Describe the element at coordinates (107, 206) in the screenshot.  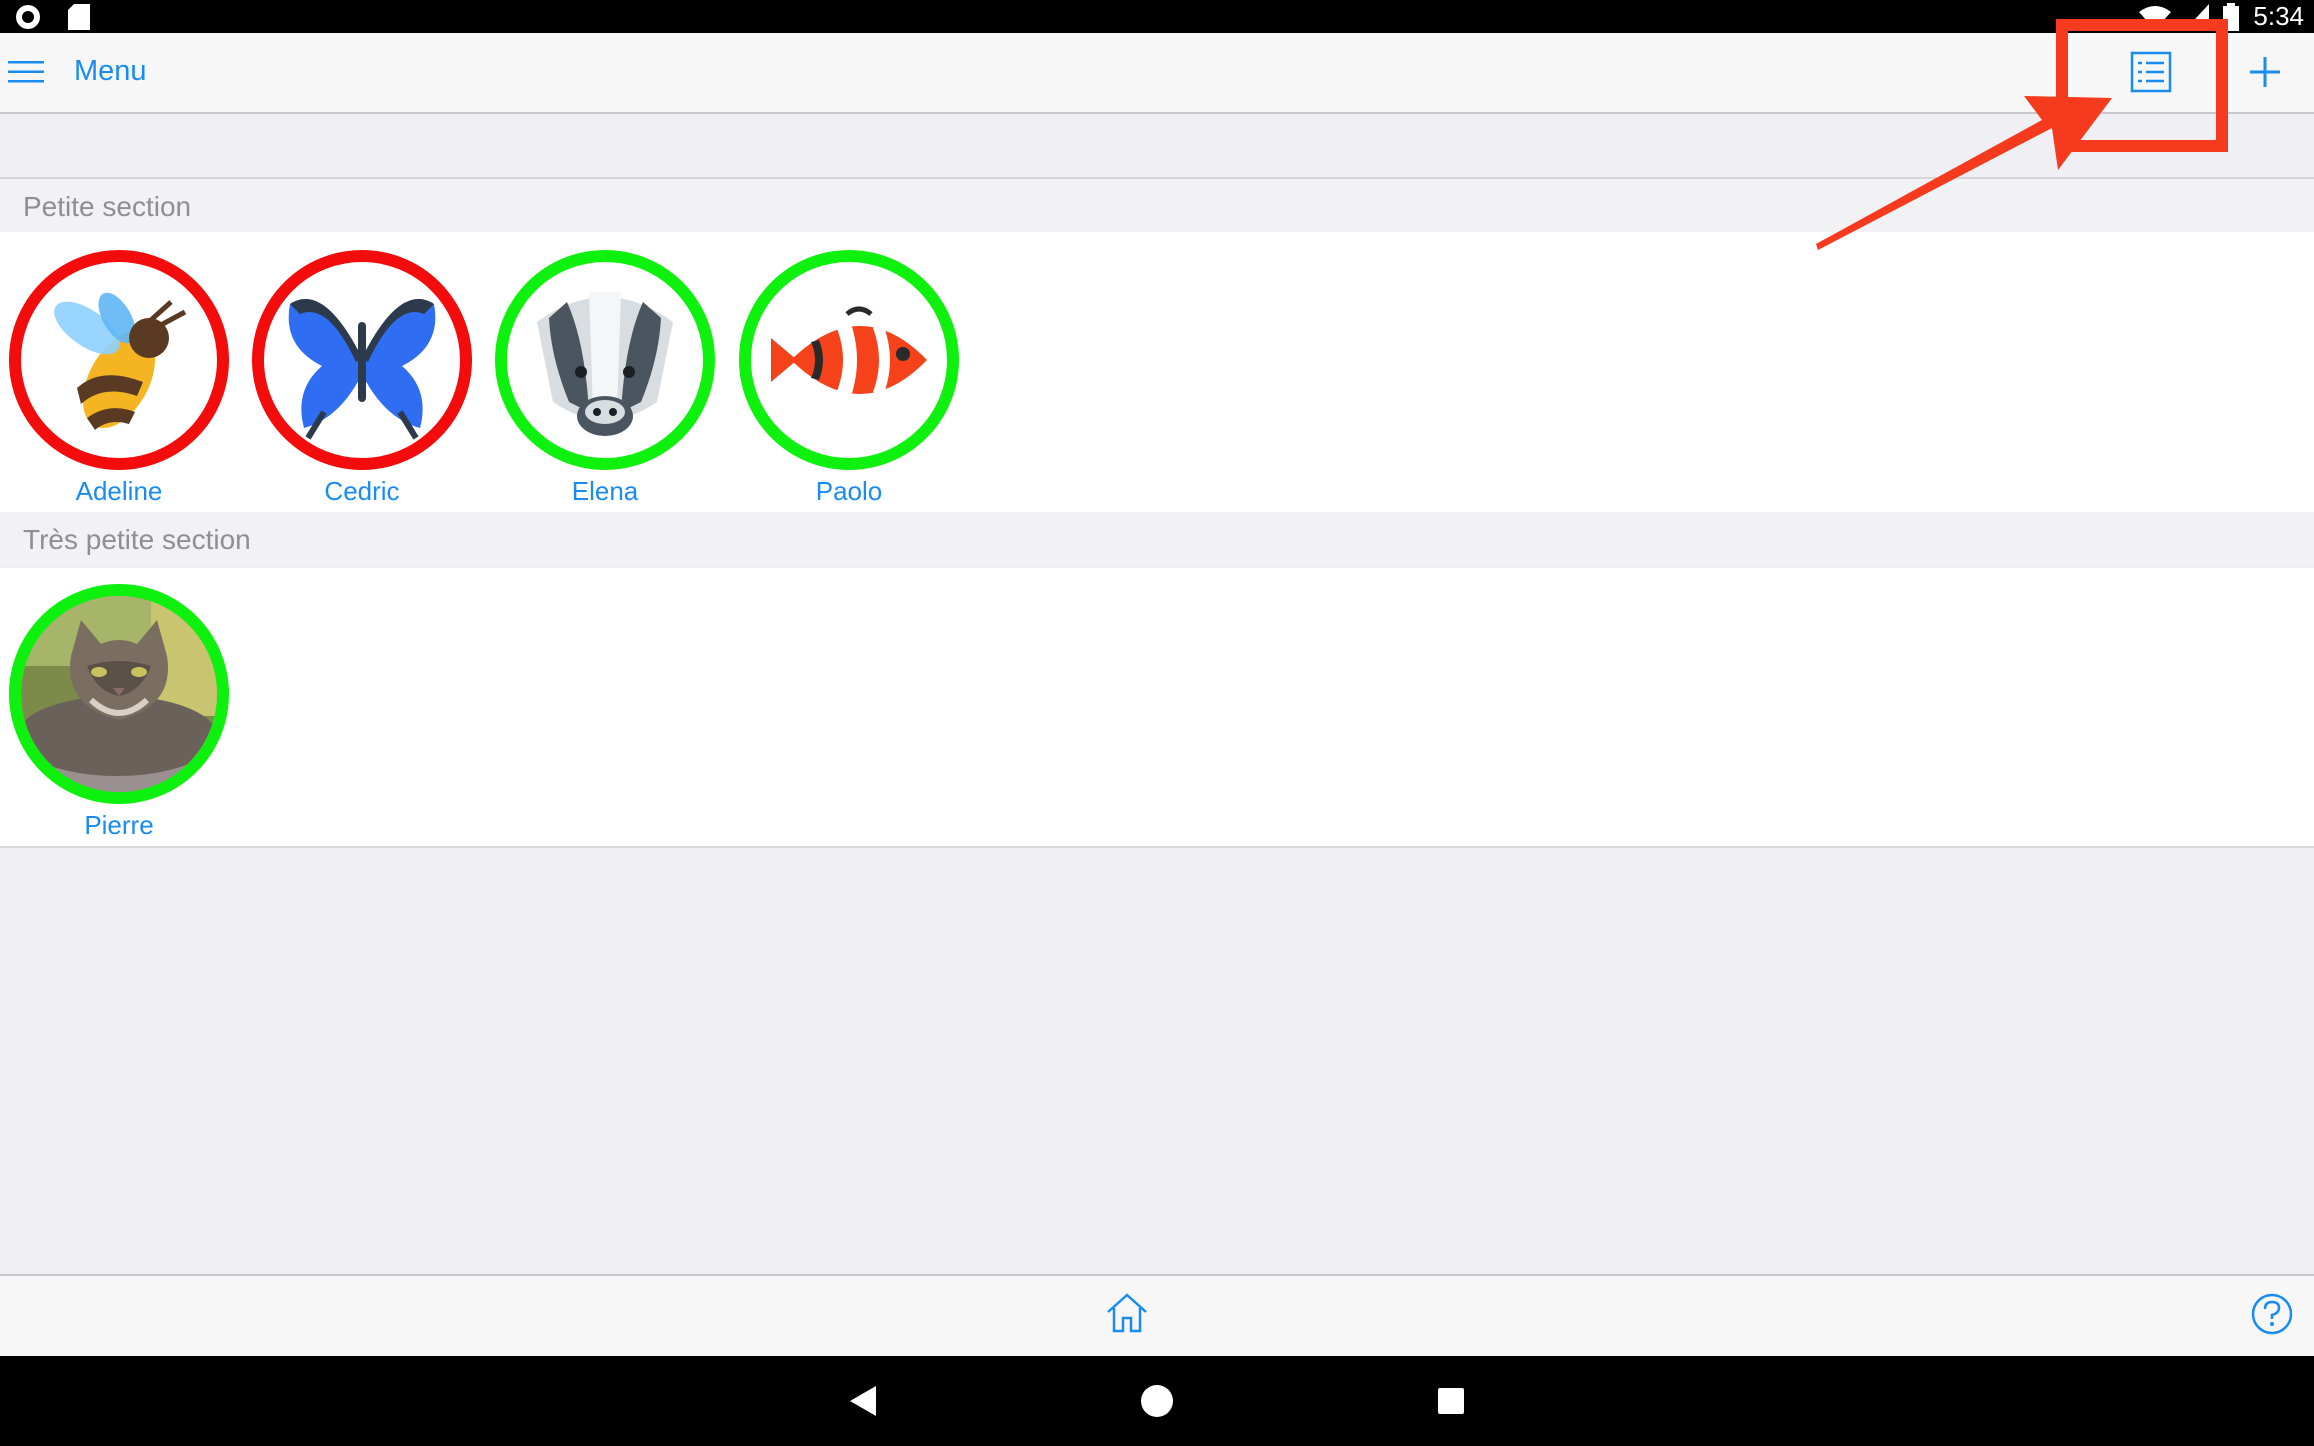
I see `section-title: Petite section` at that location.